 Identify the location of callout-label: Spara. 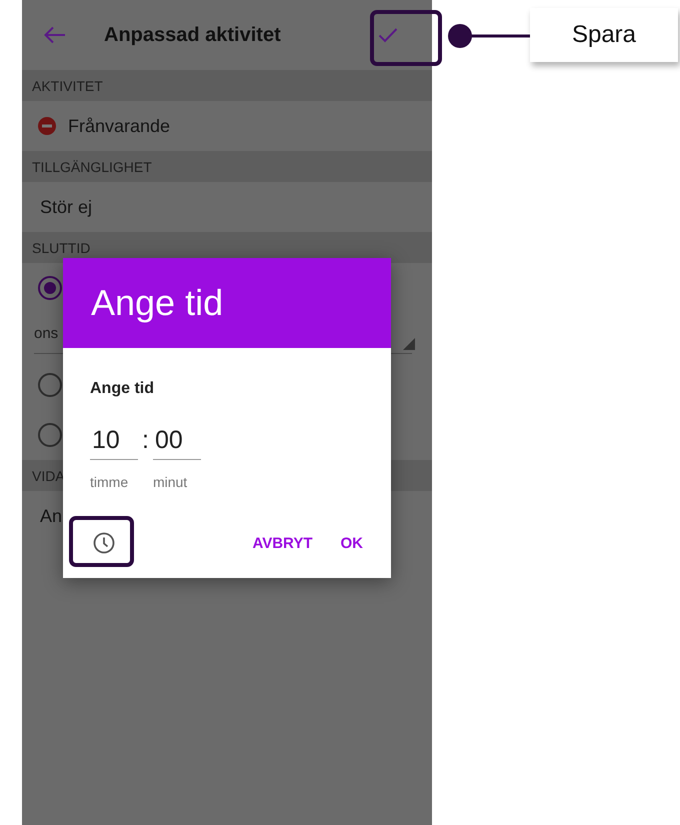
(604, 35).